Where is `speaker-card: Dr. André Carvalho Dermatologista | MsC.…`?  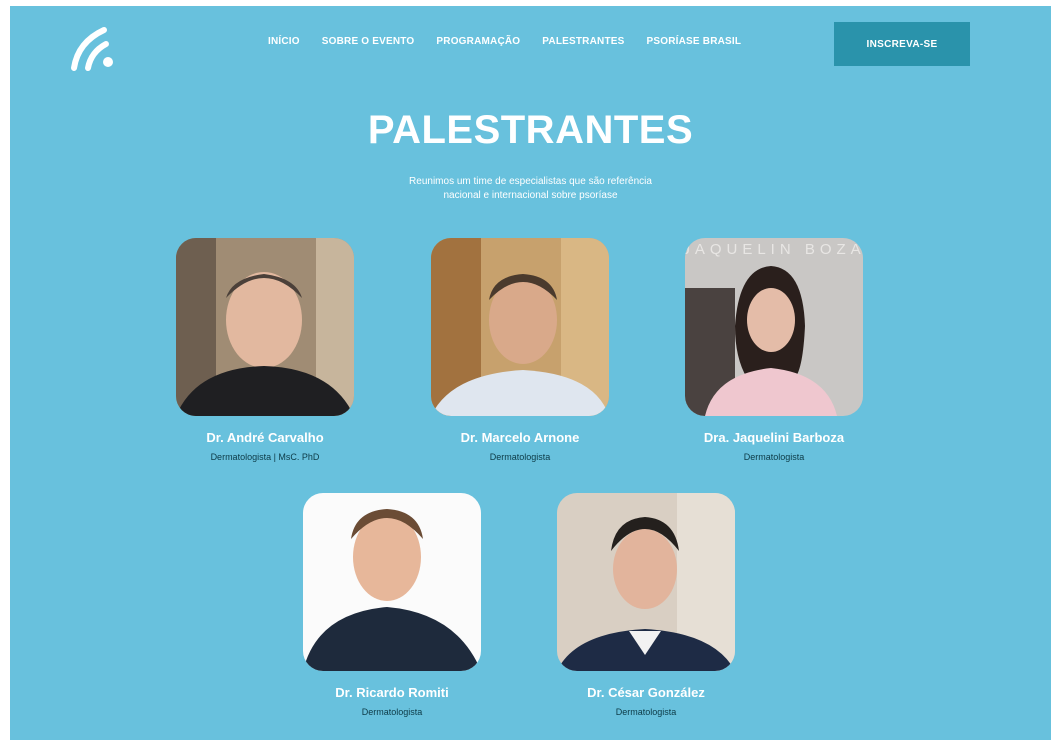 speaker-card: Dr. André Carvalho Dermatologista | MsC.… is located at coordinates (265, 350).